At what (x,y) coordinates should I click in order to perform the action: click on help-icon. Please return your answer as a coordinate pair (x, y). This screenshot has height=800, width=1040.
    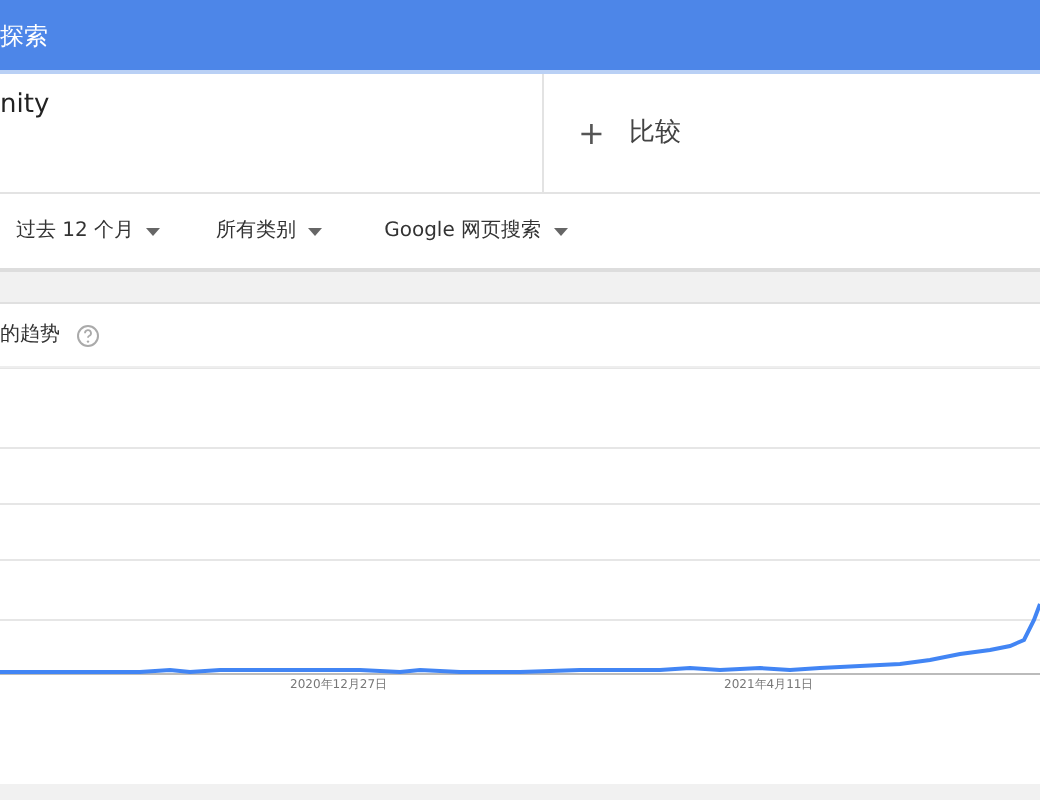
    Looking at the image, I should click on (88, 335).